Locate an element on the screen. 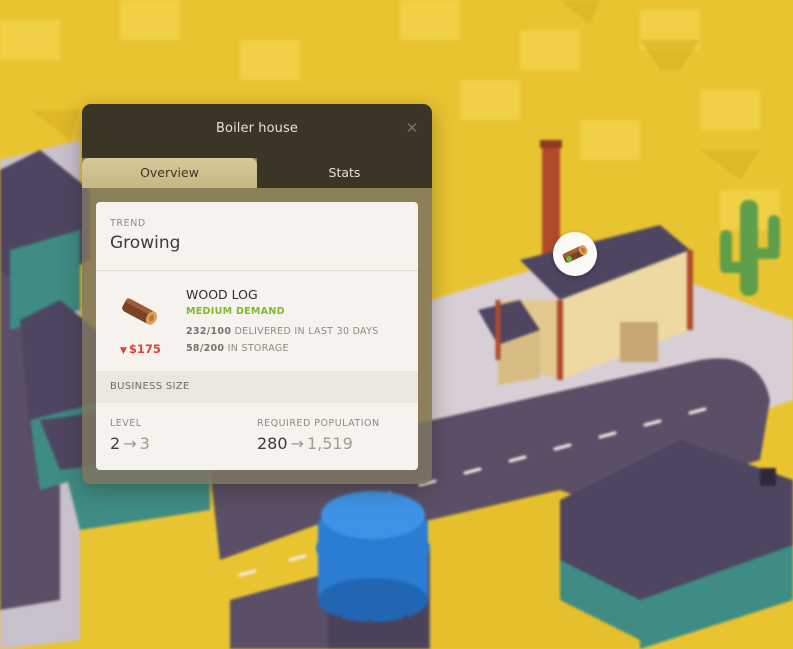 The height and width of the screenshot is (649, 793). storage-stat: 58/200 IN STORAGE is located at coordinates (237, 348).